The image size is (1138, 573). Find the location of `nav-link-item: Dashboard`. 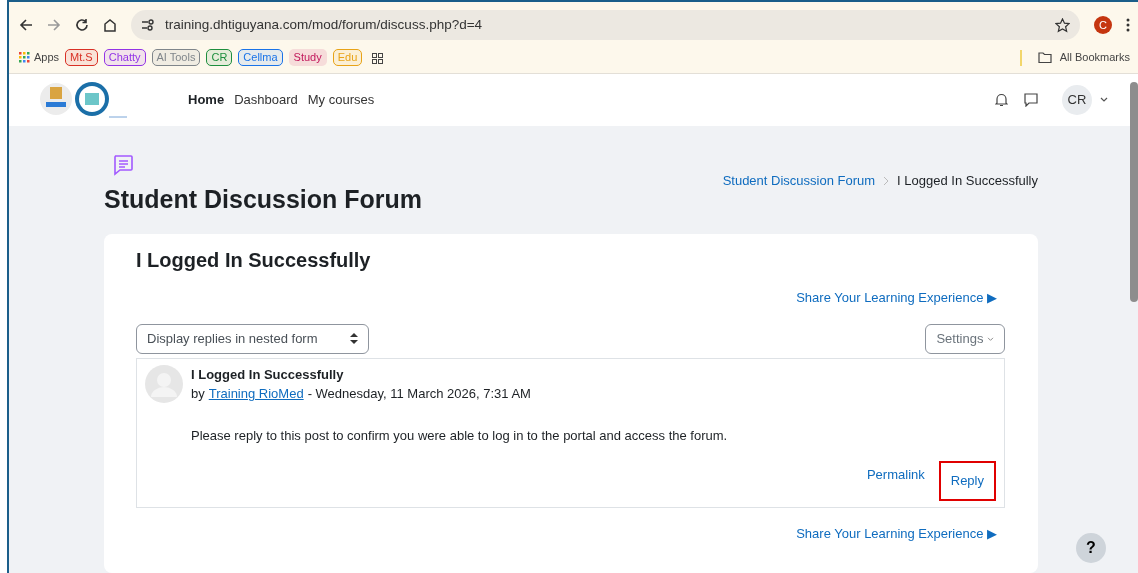

nav-link-item: Dashboard is located at coordinates (266, 100).